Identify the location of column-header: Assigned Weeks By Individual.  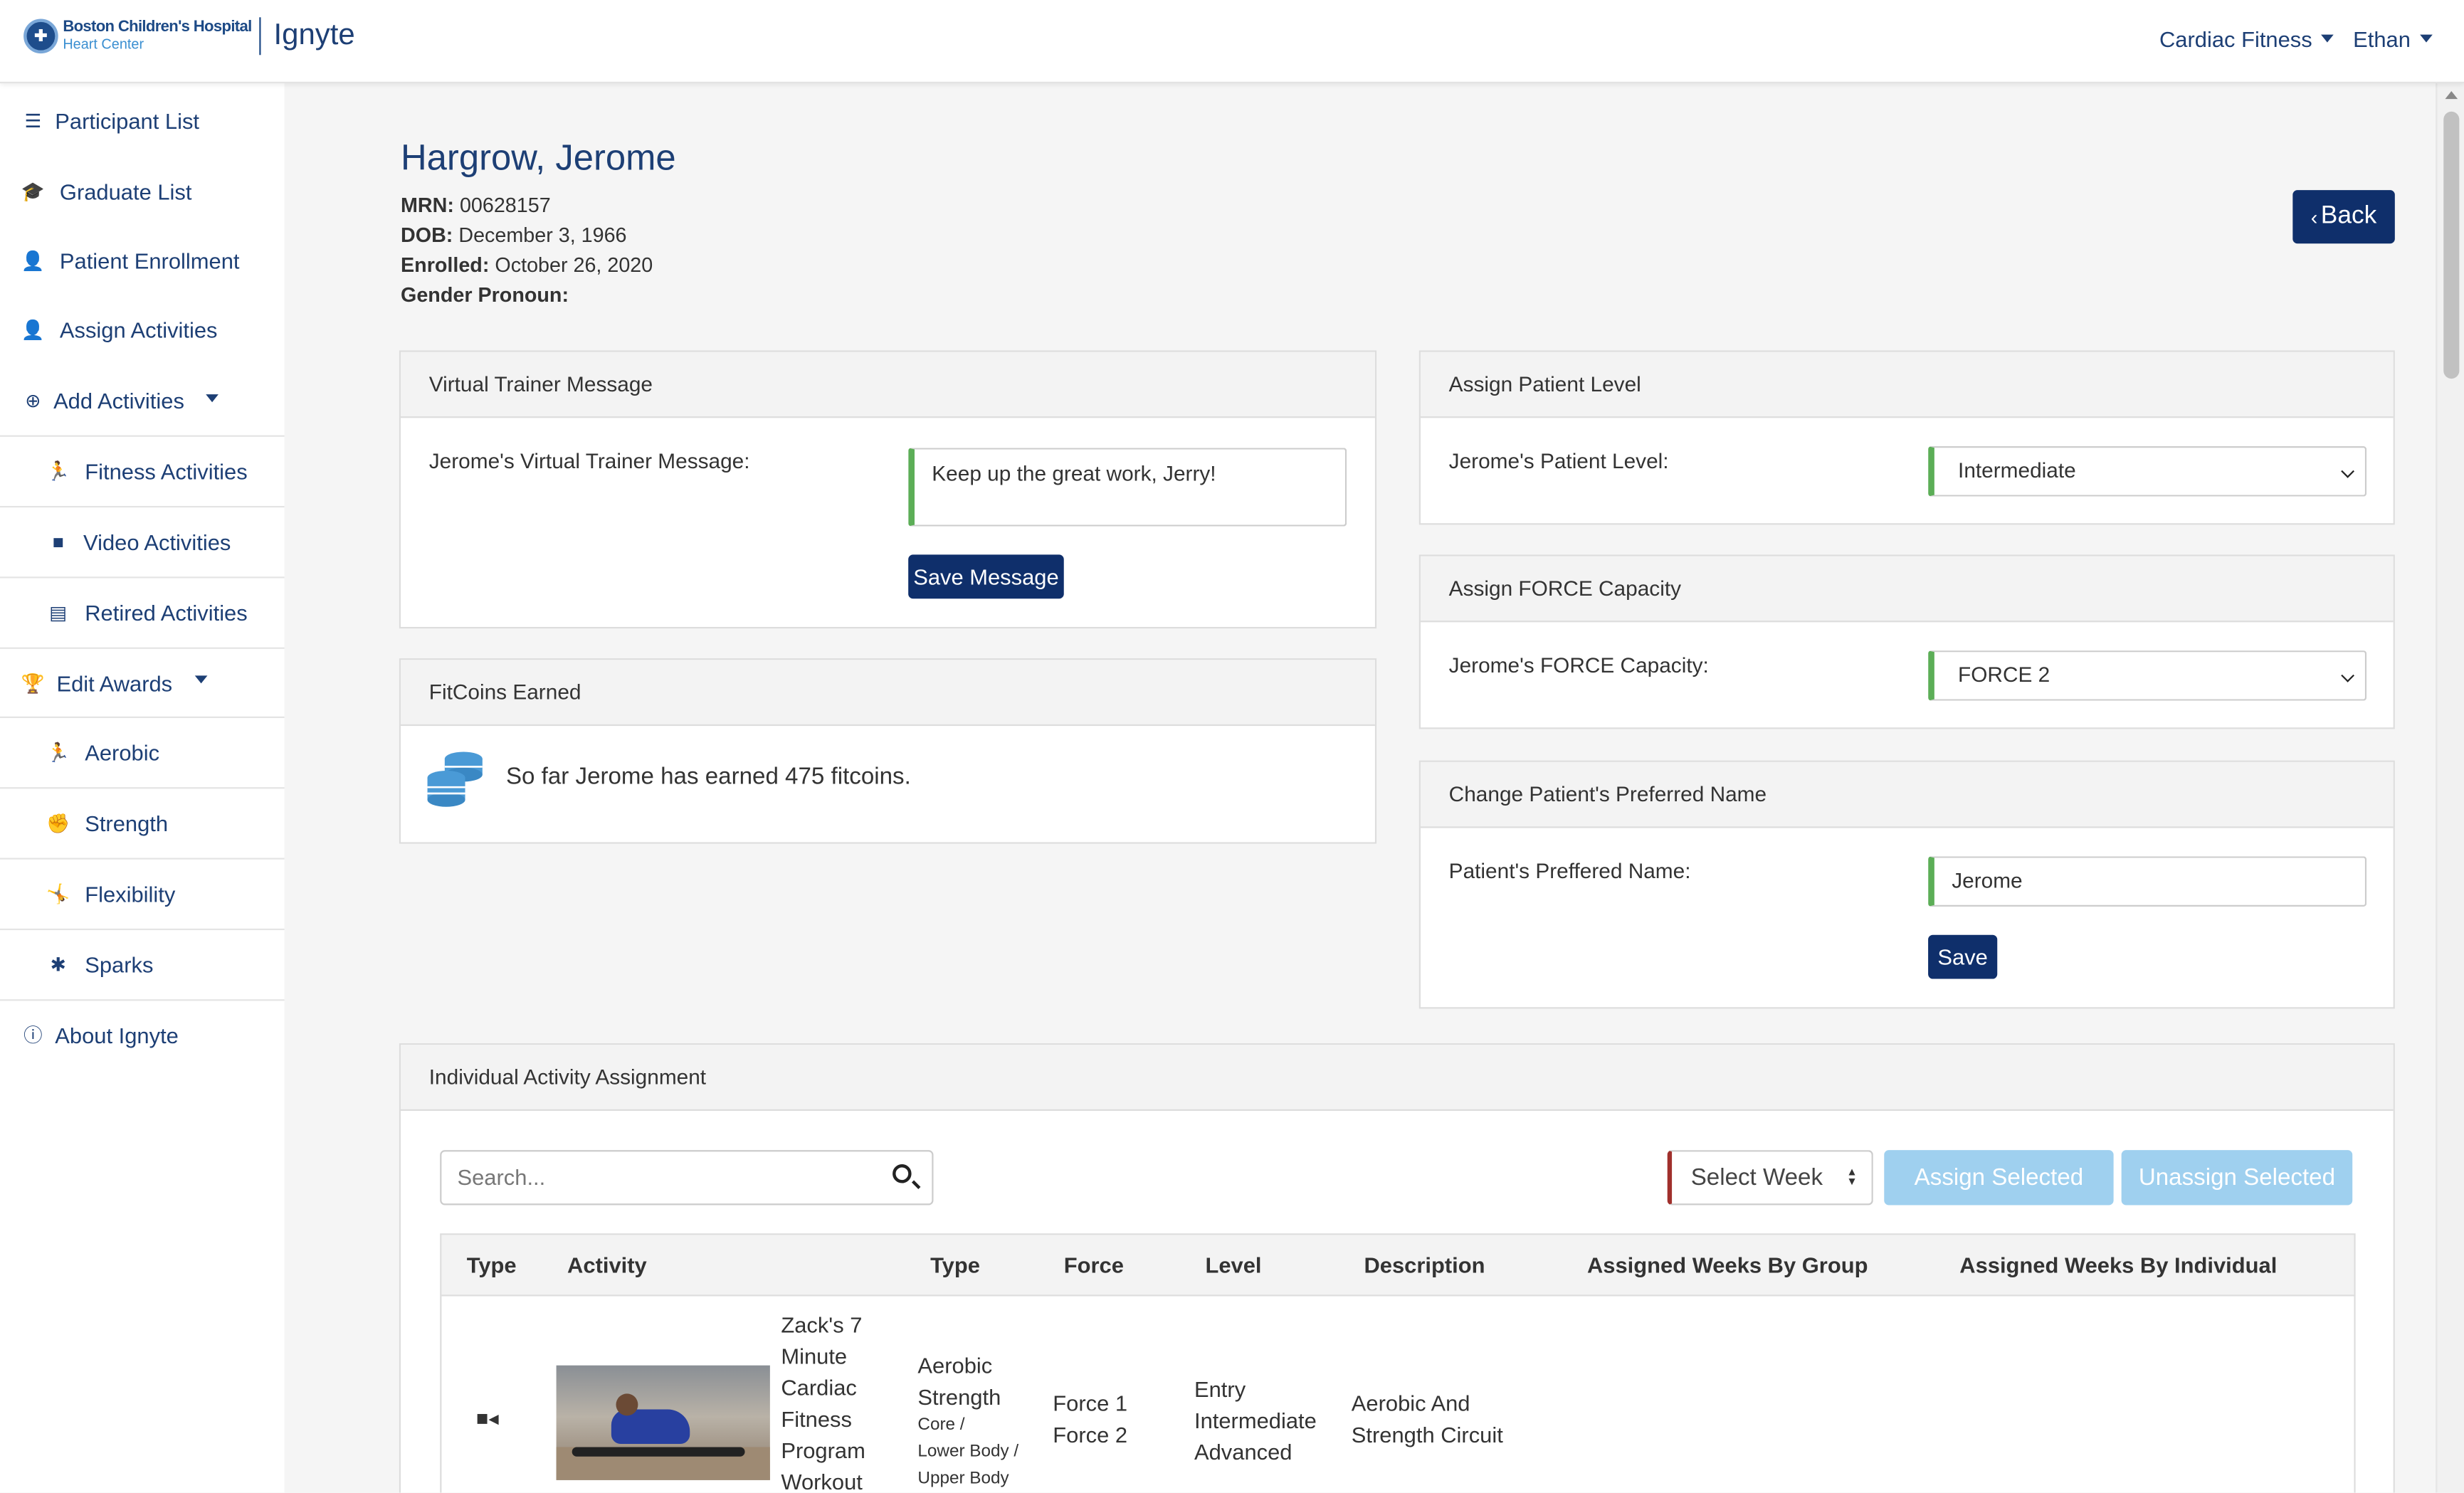
(2118, 1265).